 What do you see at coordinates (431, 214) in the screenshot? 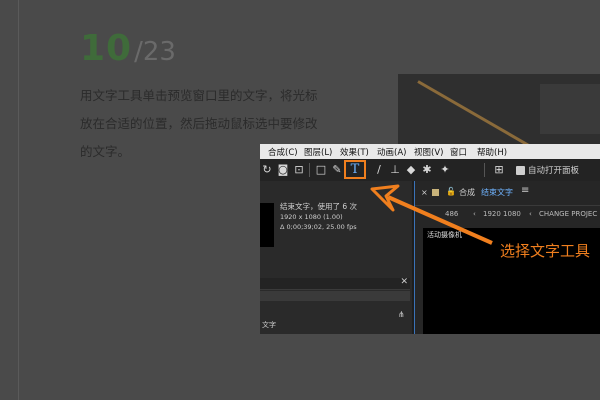
I see `callout-arrow` at bounding box center [431, 214].